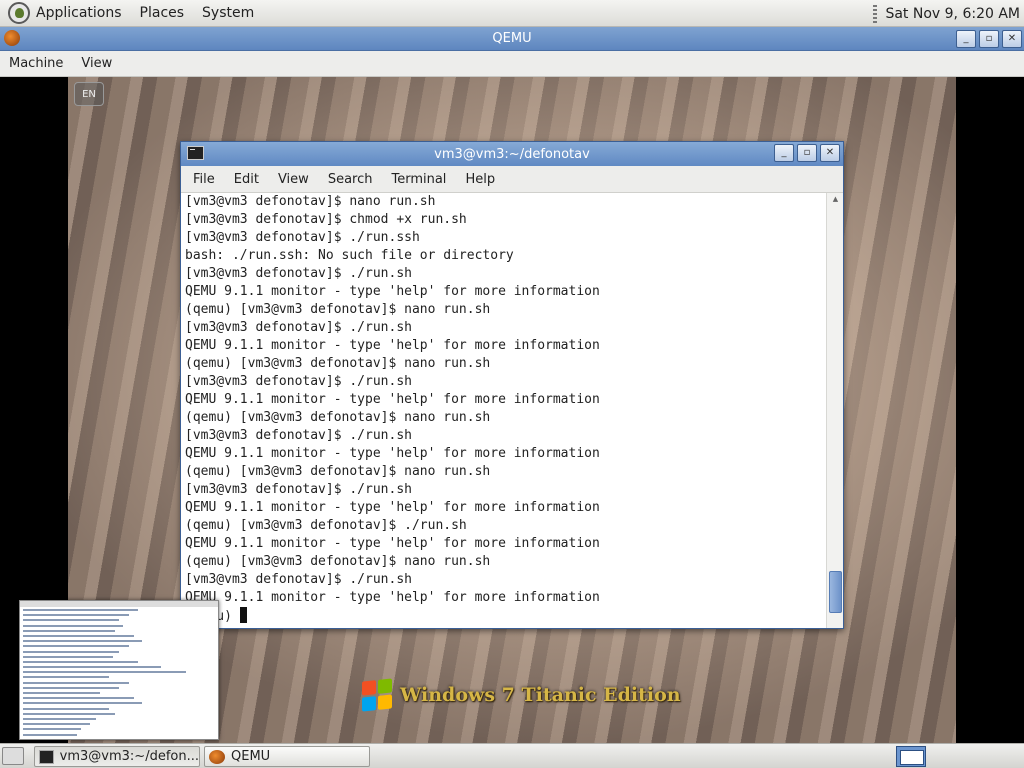 The height and width of the screenshot is (768, 1024). What do you see at coordinates (195, 153) in the screenshot?
I see `terminal-icon` at bounding box center [195, 153].